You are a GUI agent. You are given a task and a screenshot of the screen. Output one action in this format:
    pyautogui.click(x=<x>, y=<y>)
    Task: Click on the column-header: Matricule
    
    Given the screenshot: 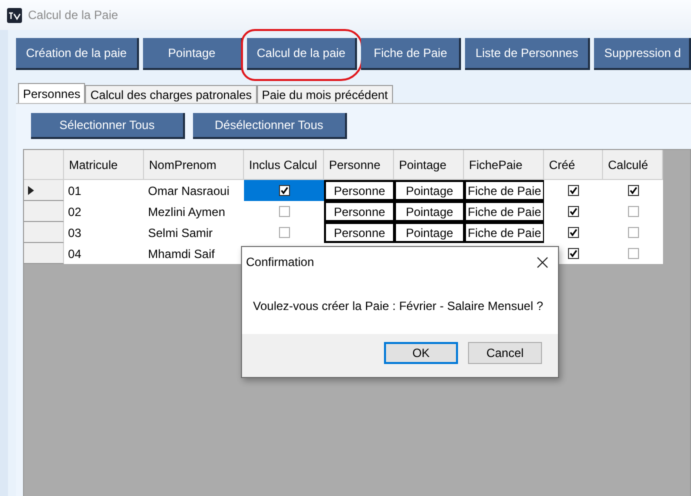 What is the action you would take?
    pyautogui.click(x=93, y=164)
    